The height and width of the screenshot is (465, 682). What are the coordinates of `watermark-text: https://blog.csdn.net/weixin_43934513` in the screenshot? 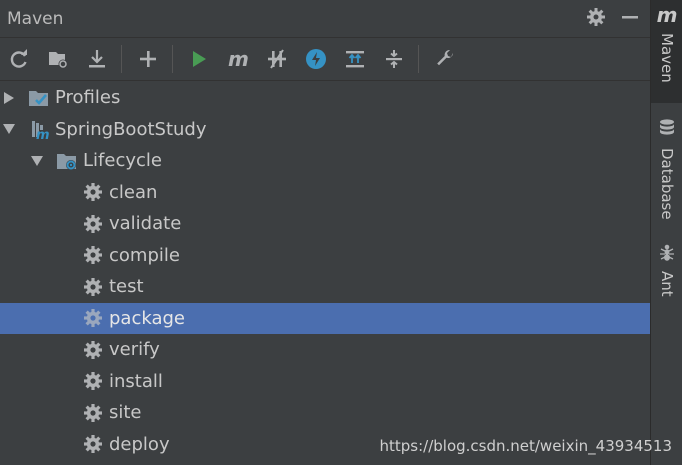 It's located at (525, 446).